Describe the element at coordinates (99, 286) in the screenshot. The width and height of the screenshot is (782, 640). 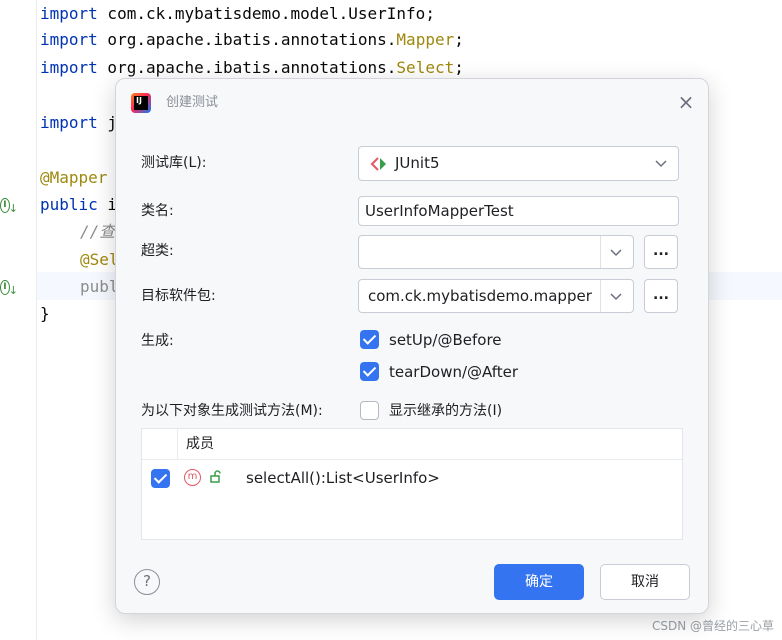
I see `code-line-11: publ` at that location.